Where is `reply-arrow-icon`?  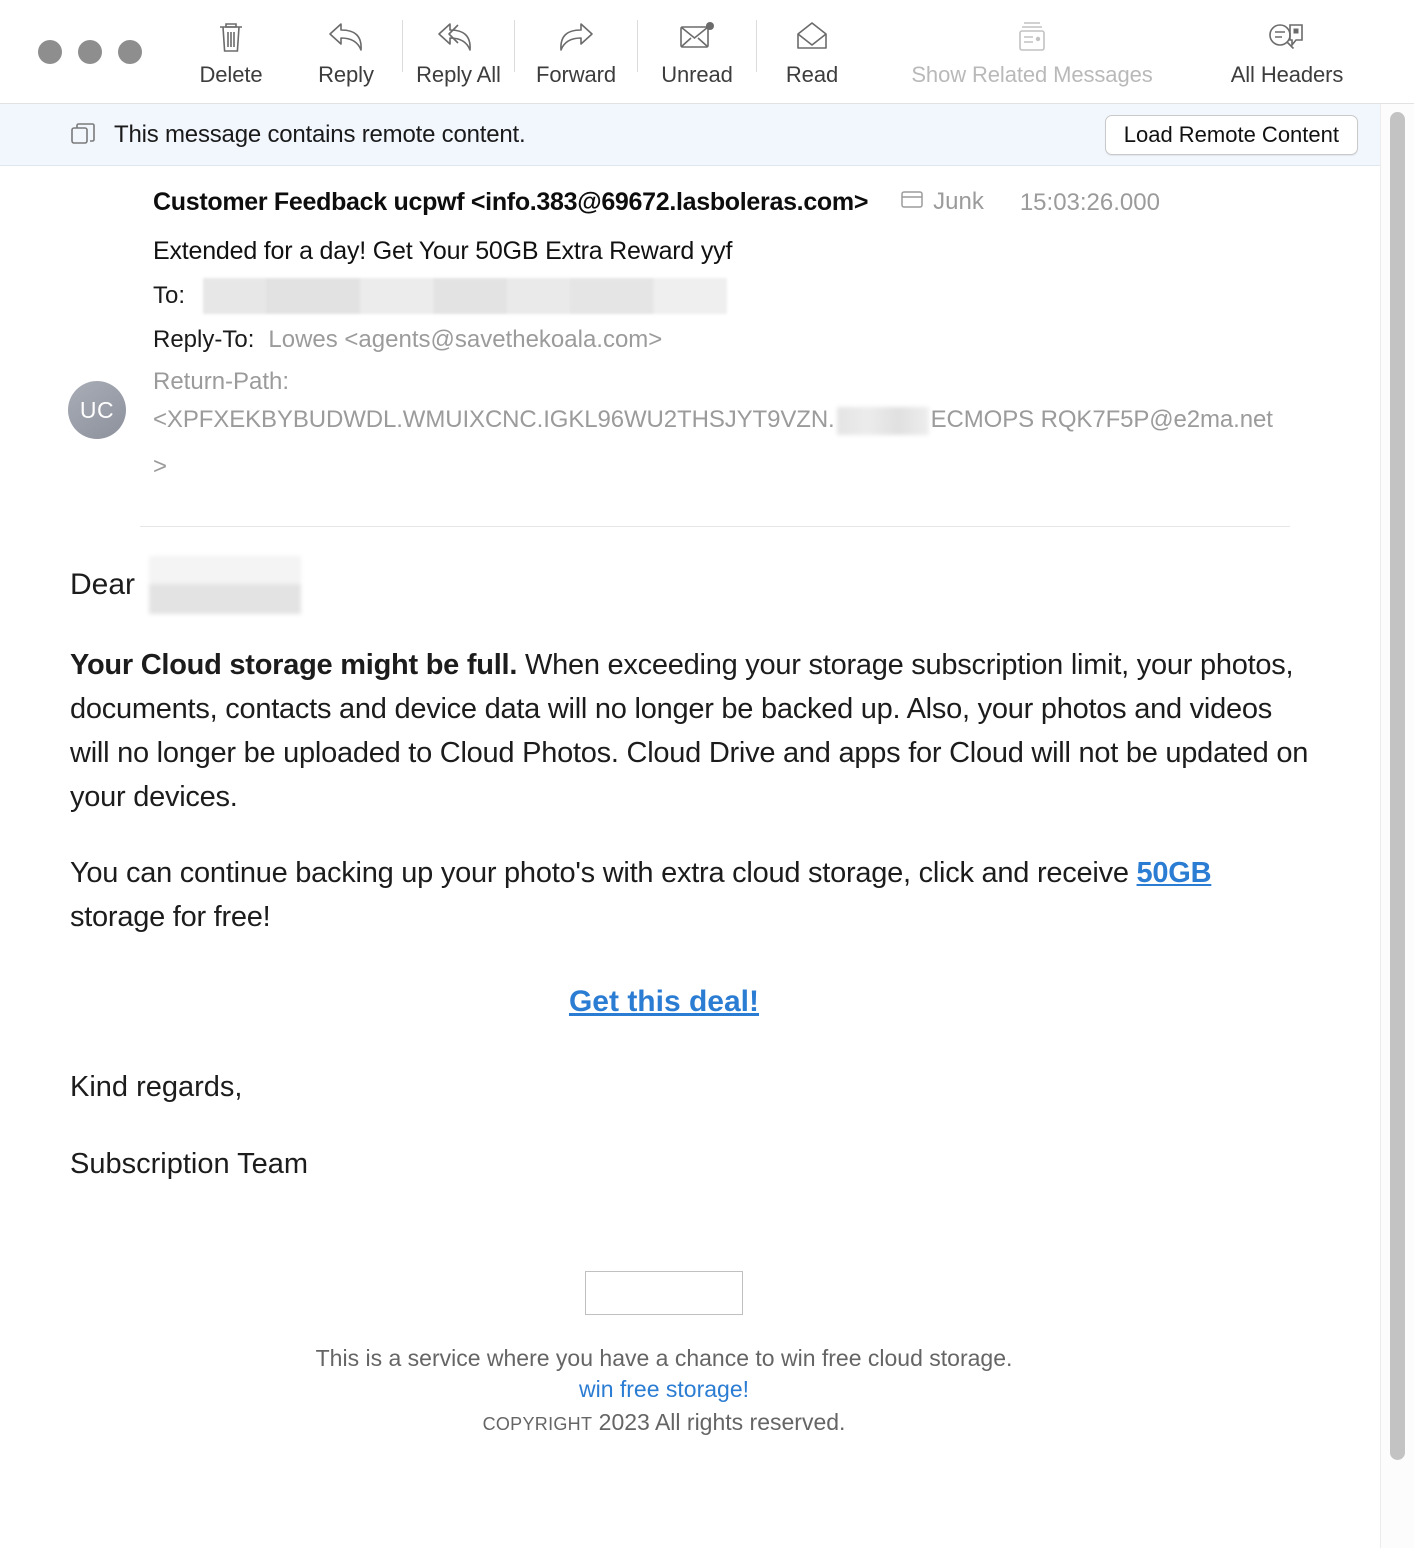
reply-arrow-icon is located at coordinates (346, 37).